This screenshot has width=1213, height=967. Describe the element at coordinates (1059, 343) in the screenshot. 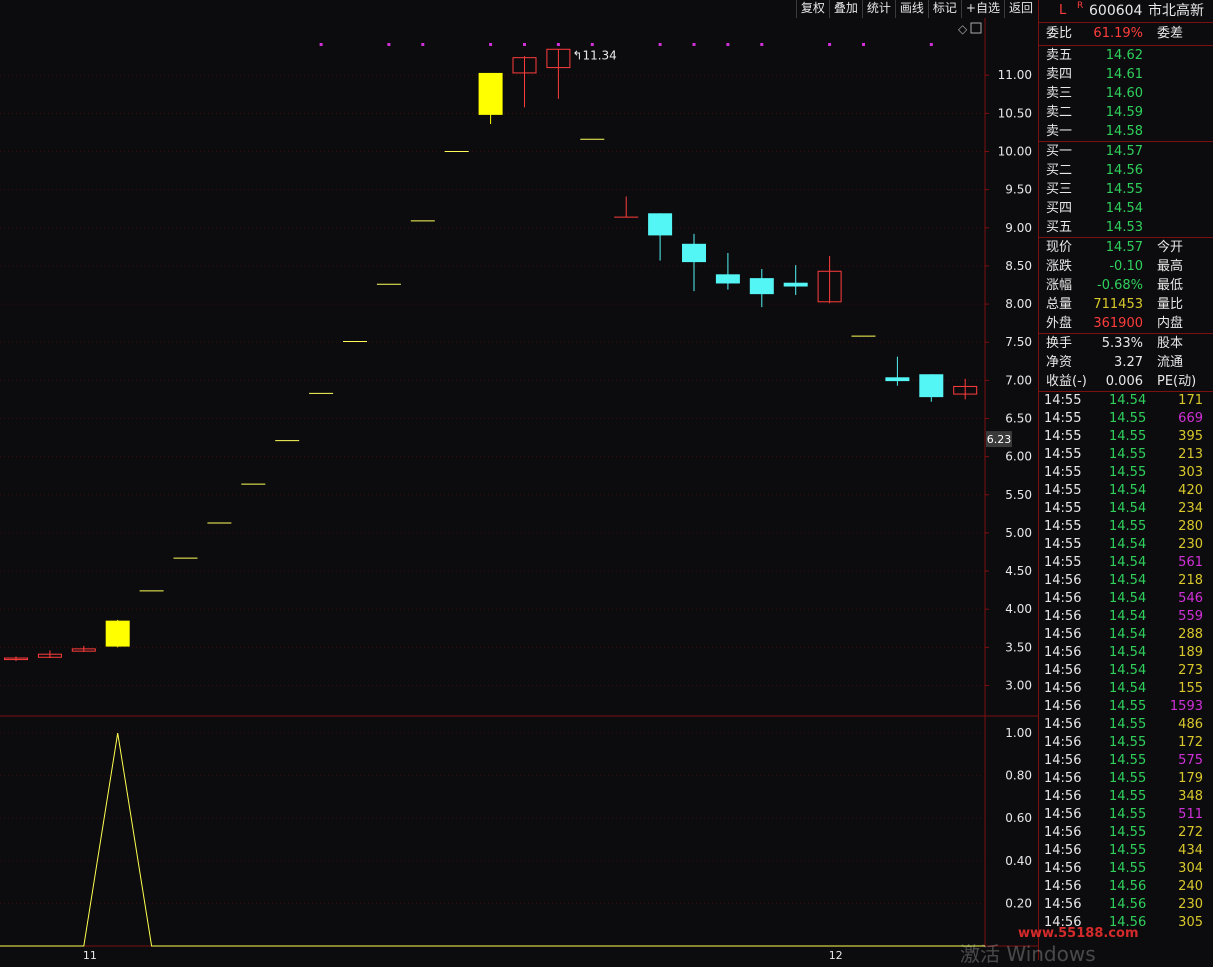

I see `stat-row-0-label: 换手` at that location.